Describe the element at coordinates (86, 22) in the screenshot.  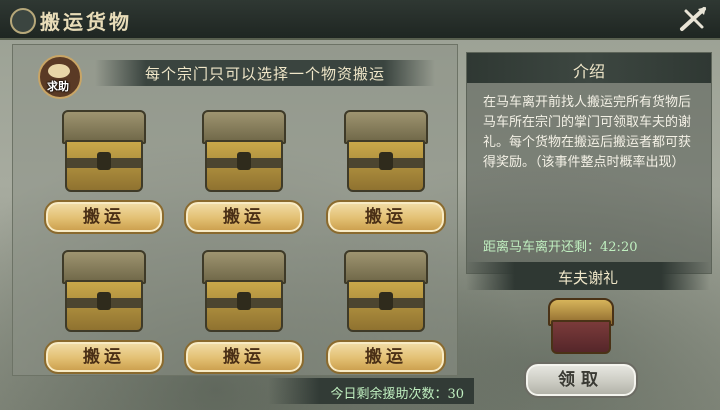
I see `window-title: 搬运货物` at that location.